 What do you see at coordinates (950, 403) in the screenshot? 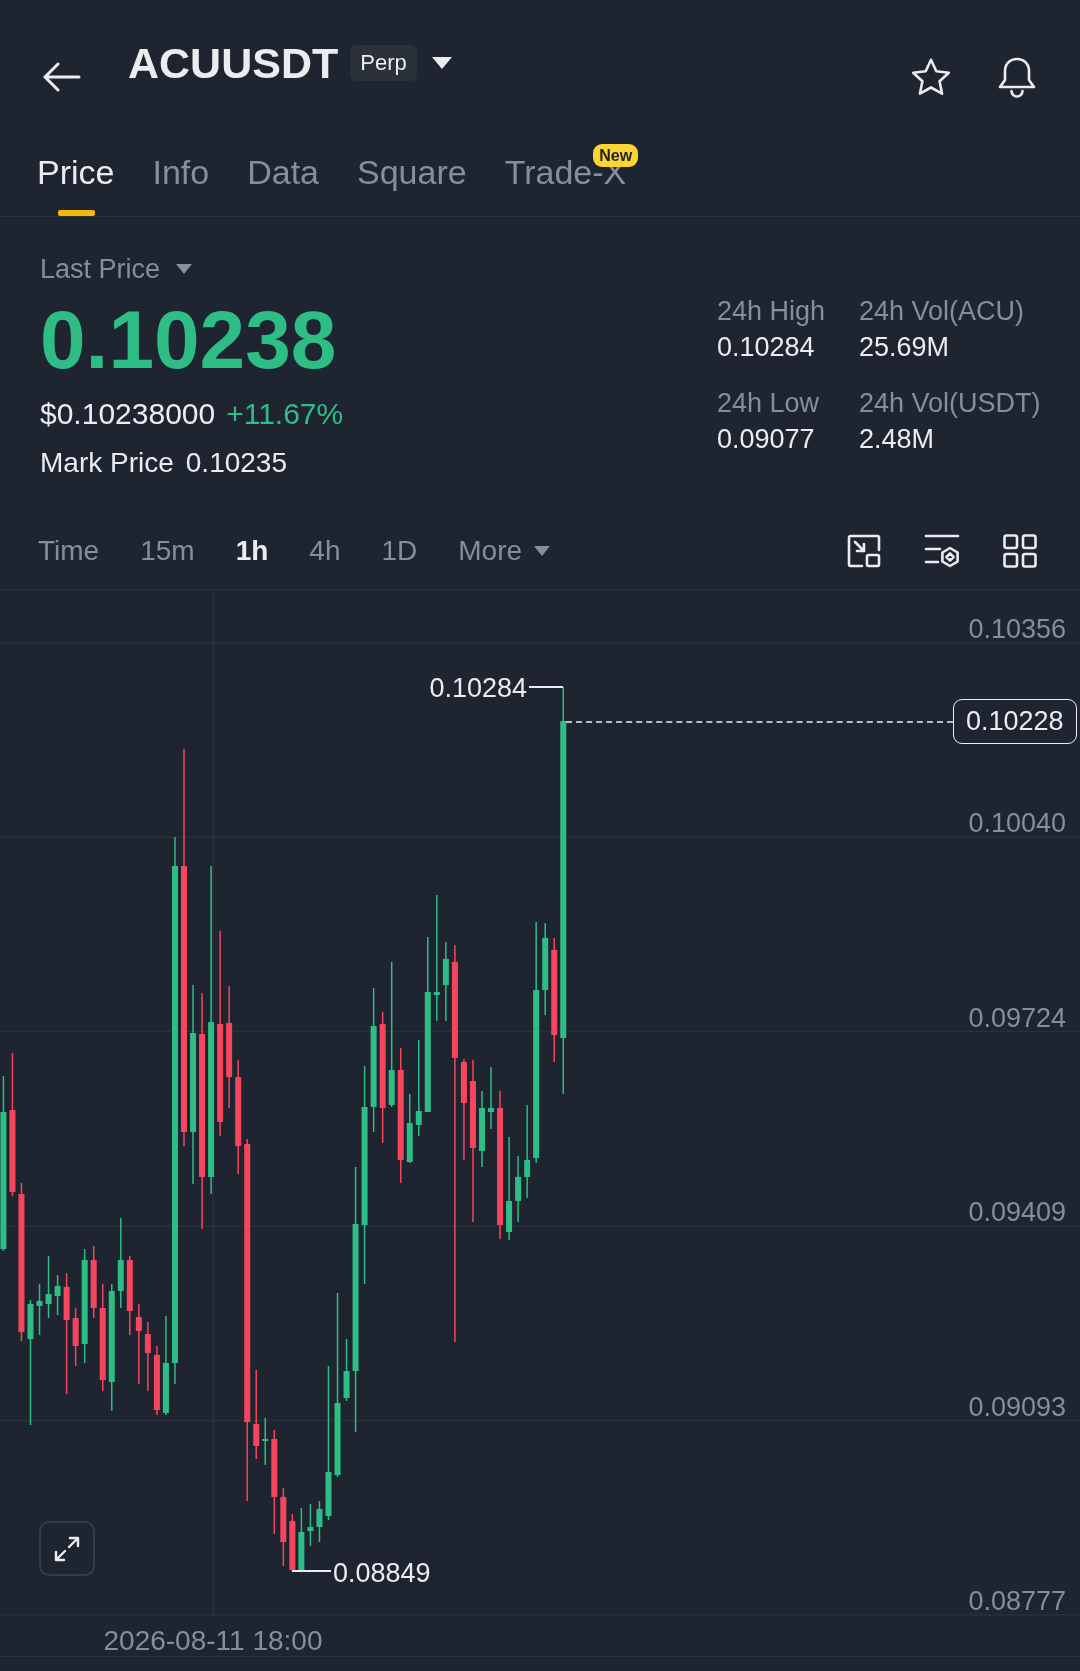
I see `stat-label: 24h Vol(USDT)` at bounding box center [950, 403].